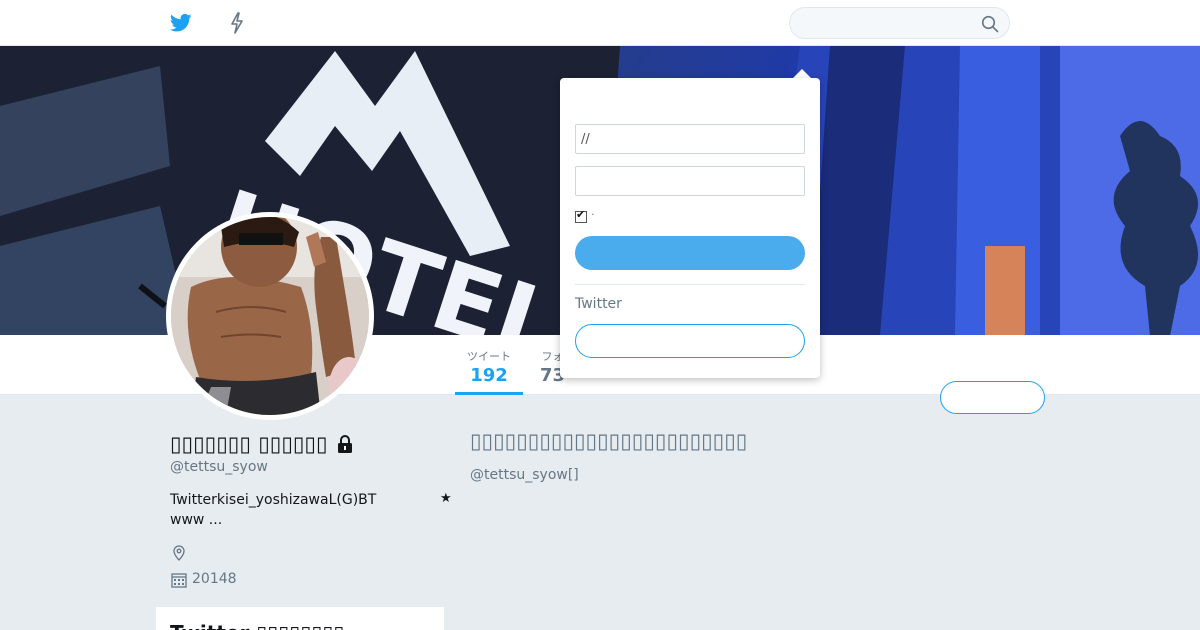 The width and height of the screenshot is (1200, 630). What do you see at coordinates (344, 444) in the screenshot?
I see `lock-icon` at bounding box center [344, 444].